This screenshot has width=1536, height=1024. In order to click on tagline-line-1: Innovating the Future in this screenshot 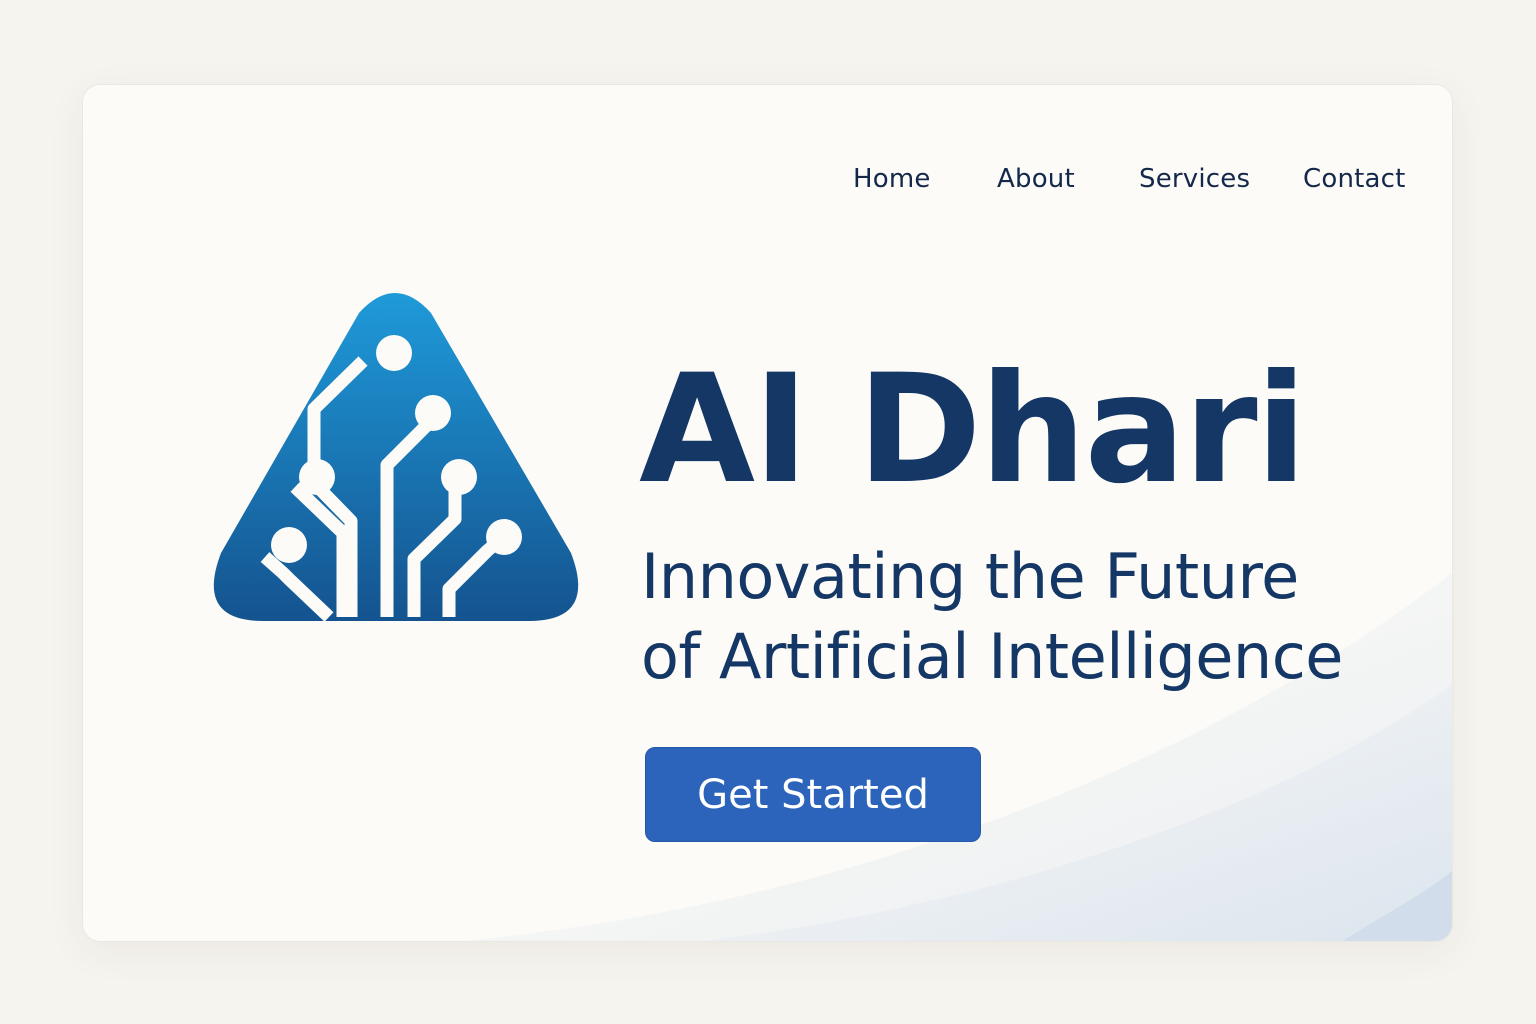, I will do `click(970, 576)`.